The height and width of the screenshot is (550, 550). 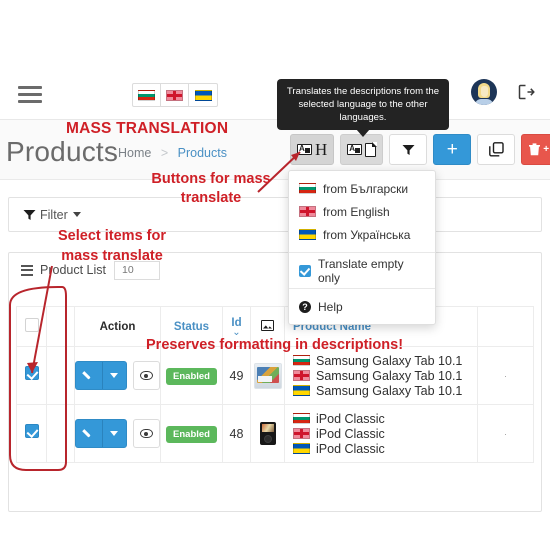 I want to click on lang-btn-en, so click(x=175, y=95).